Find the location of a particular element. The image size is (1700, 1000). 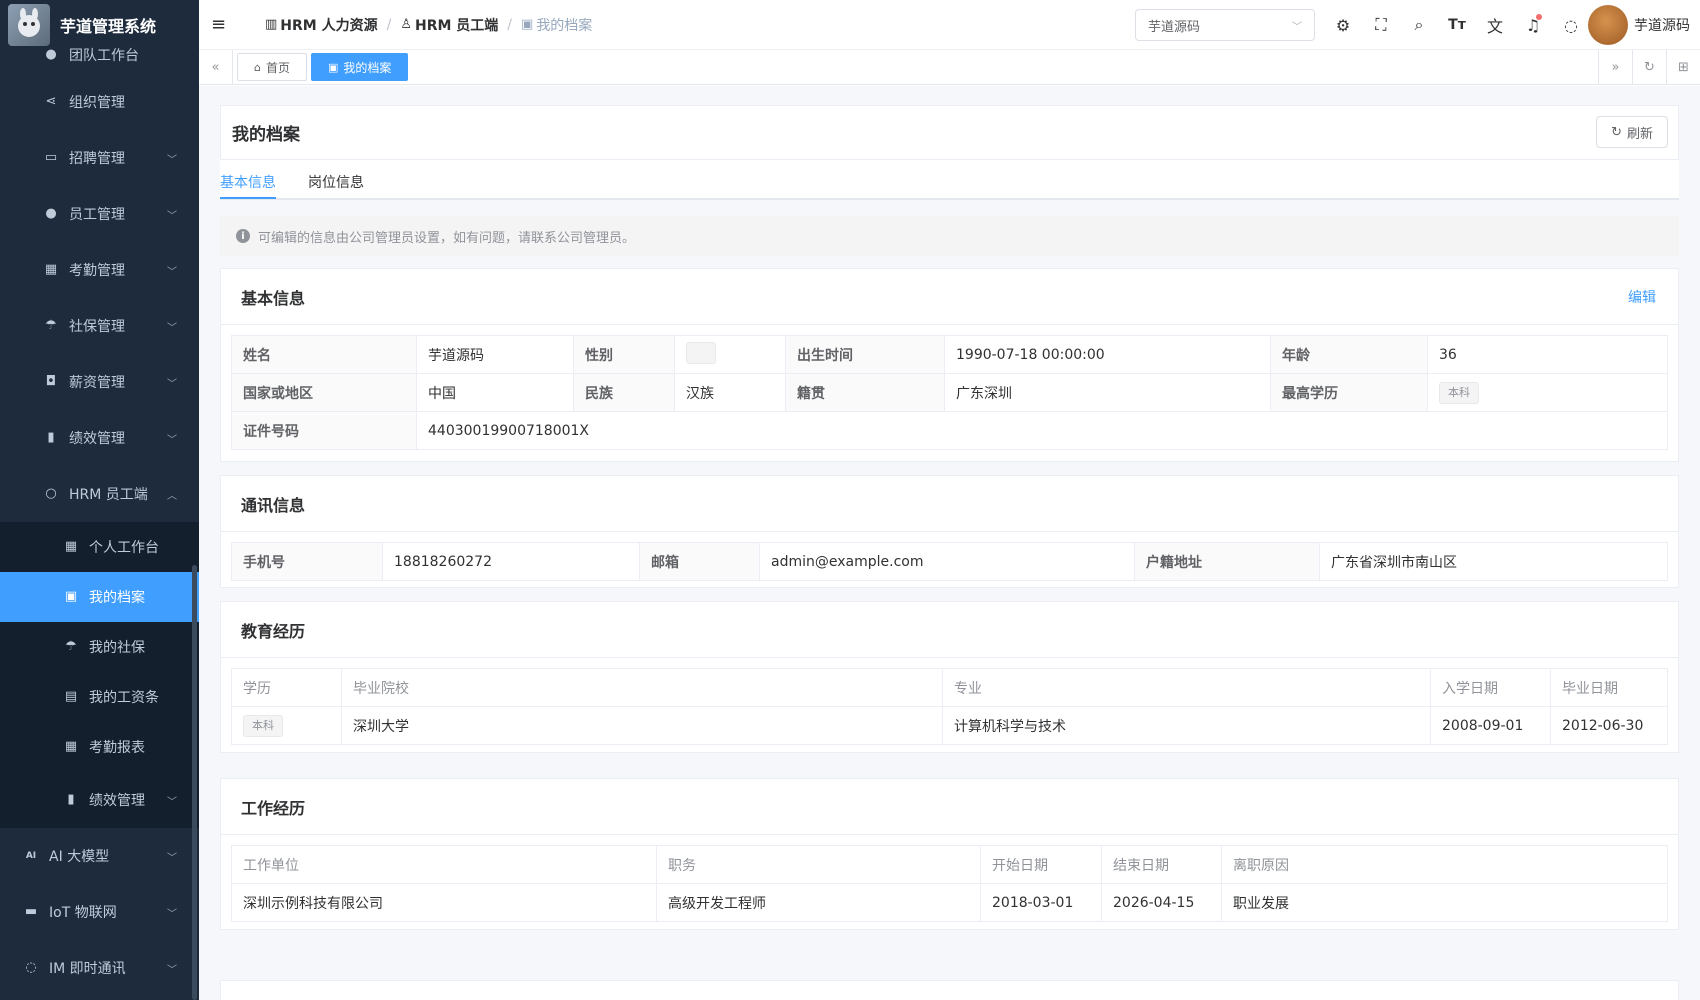

table-header-row: 学历 毕业院校 专业 入学日期 毕业日期 is located at coordinates (949, 687).